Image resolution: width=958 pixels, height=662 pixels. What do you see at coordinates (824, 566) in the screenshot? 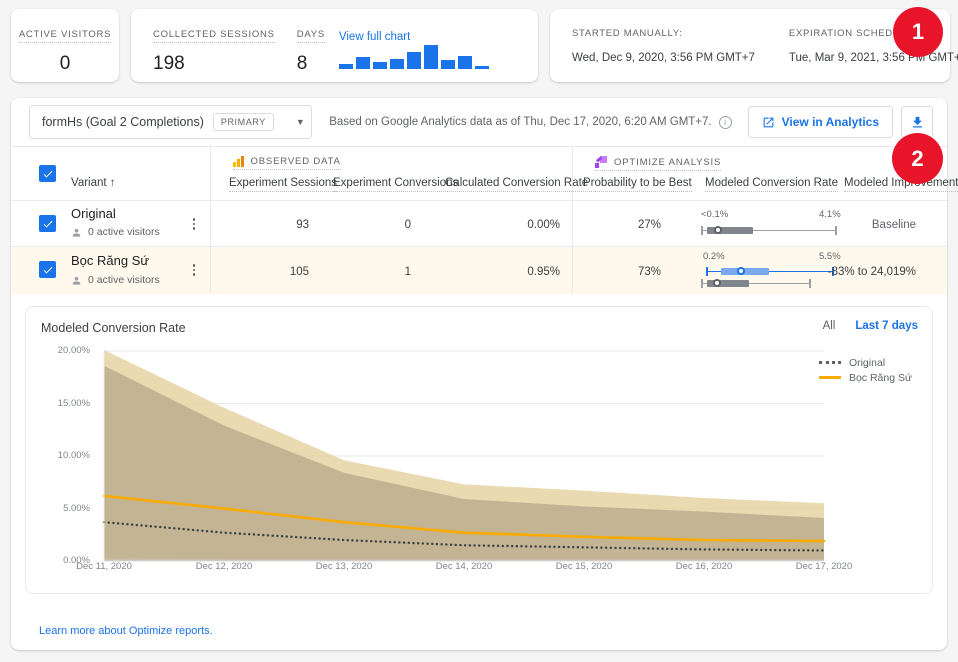
I see `chart-x-tick-label: Dec 17, 2020` at bounding box center [824, 566].